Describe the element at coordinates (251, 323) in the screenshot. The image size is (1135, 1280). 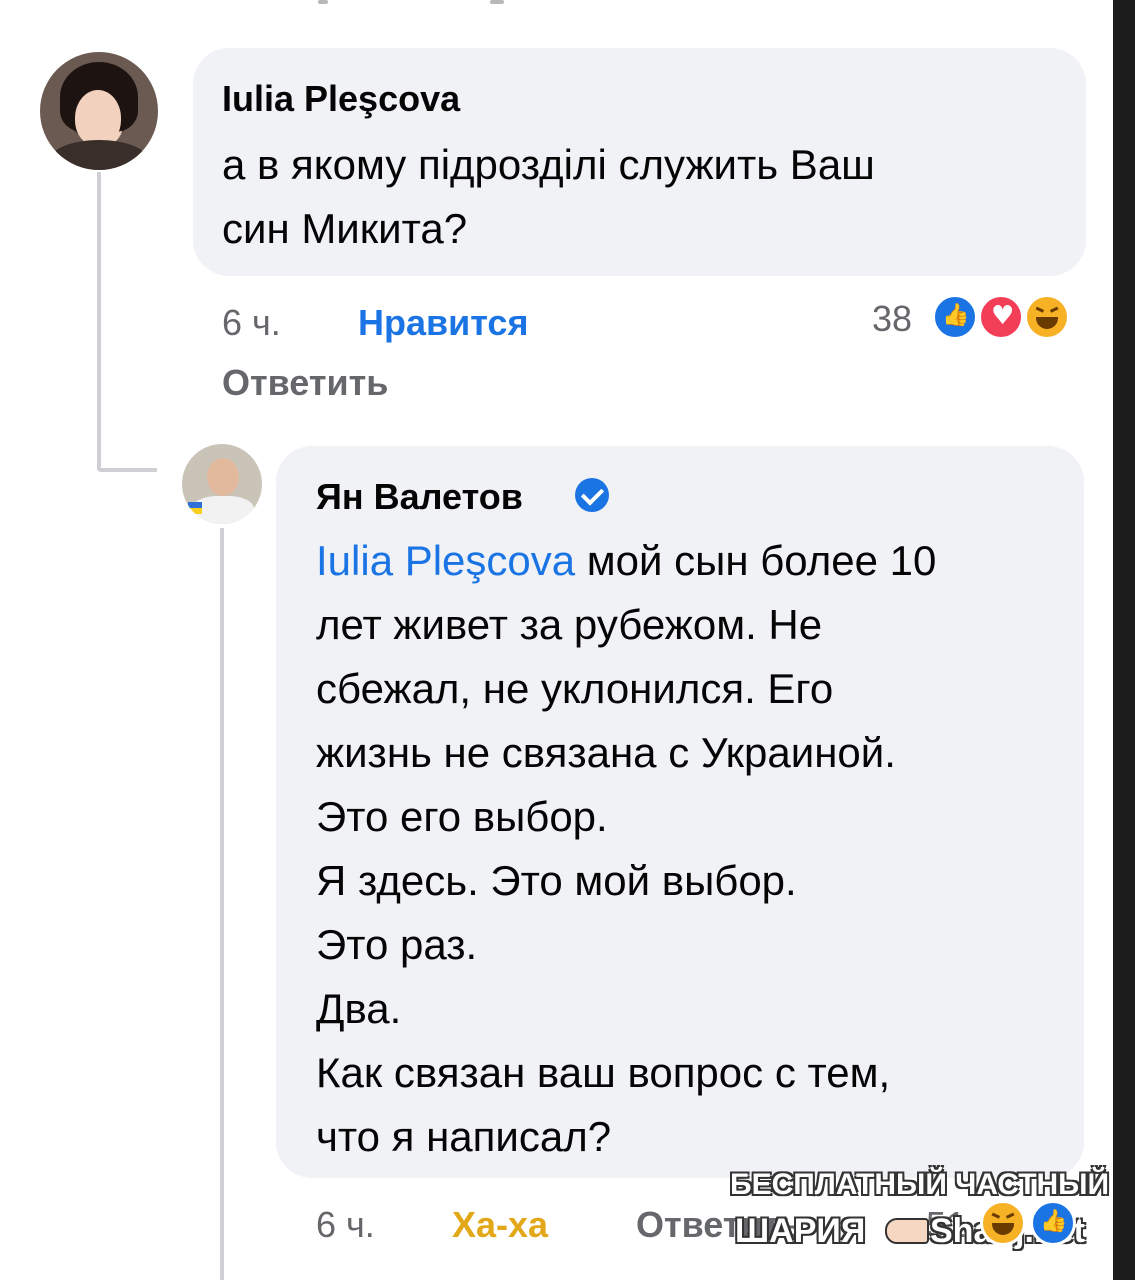
I see `comment-time: 6 ч.` at that location.